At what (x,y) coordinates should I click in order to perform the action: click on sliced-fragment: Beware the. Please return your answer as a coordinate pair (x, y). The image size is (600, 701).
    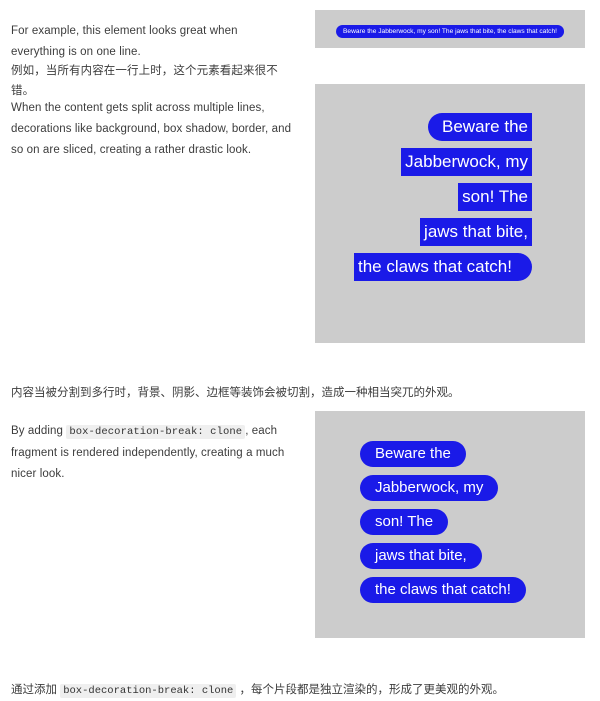
    Looking at the image, I should click on (480, 127).